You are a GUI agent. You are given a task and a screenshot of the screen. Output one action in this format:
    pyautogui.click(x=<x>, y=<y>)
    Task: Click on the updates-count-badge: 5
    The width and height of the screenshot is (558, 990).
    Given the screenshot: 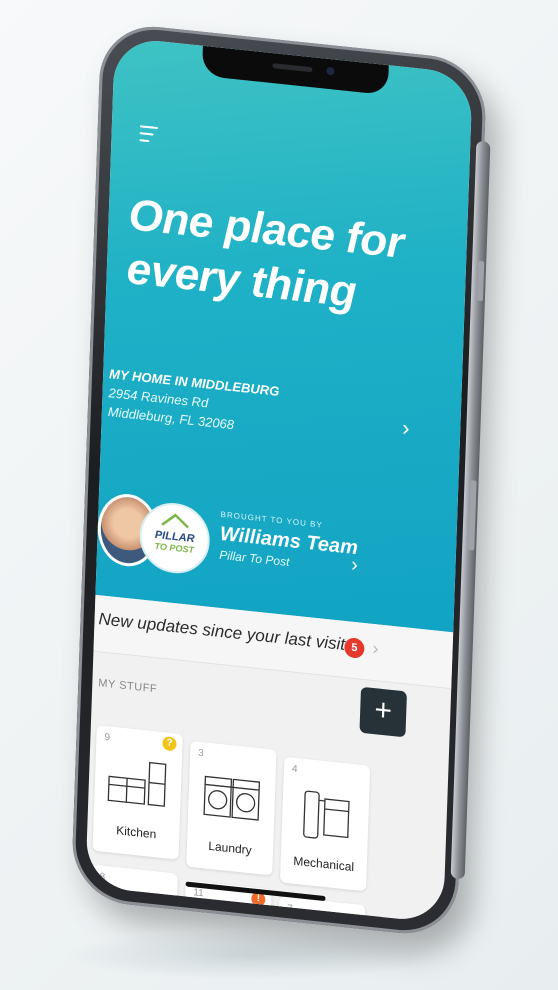 What is the action you would take?
    pyautogui.click(x=354, y=648)
    